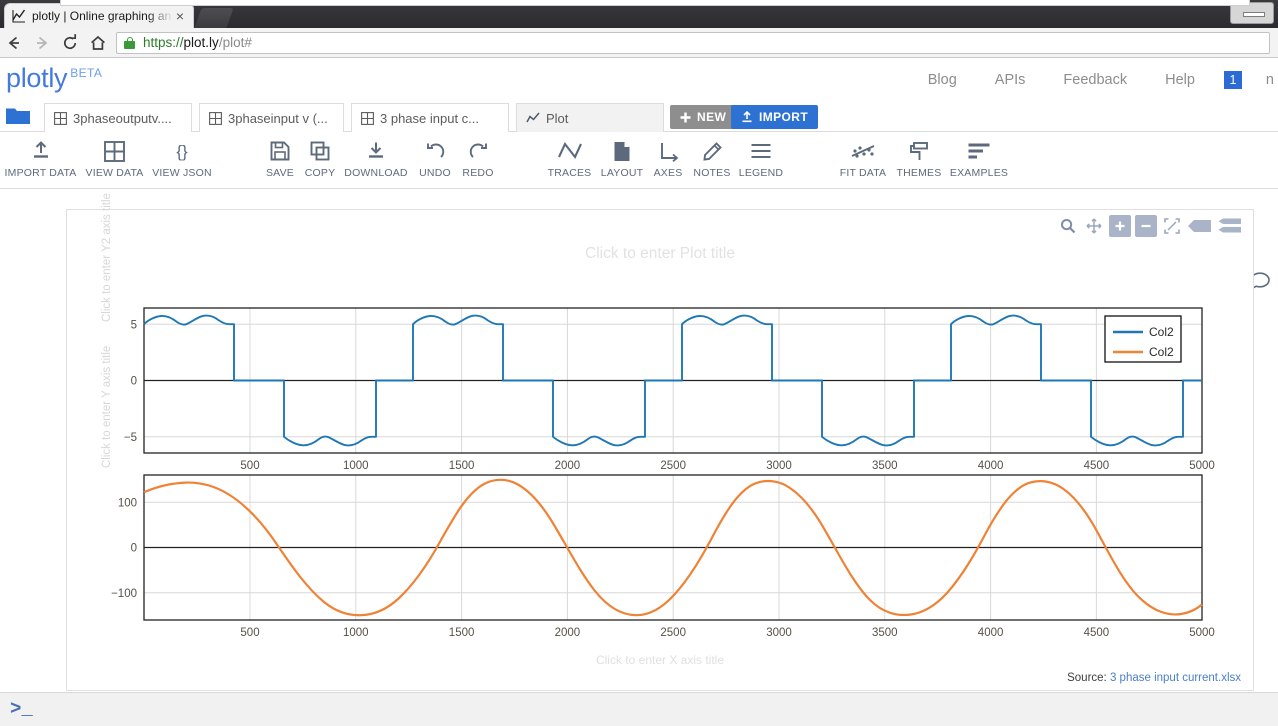 Image resolution: width=1278 pixels, height=726 pixels. Describe the element at coordinates (356, 466) in the screenshot. I see `upper-xtick: 1000` at that location.